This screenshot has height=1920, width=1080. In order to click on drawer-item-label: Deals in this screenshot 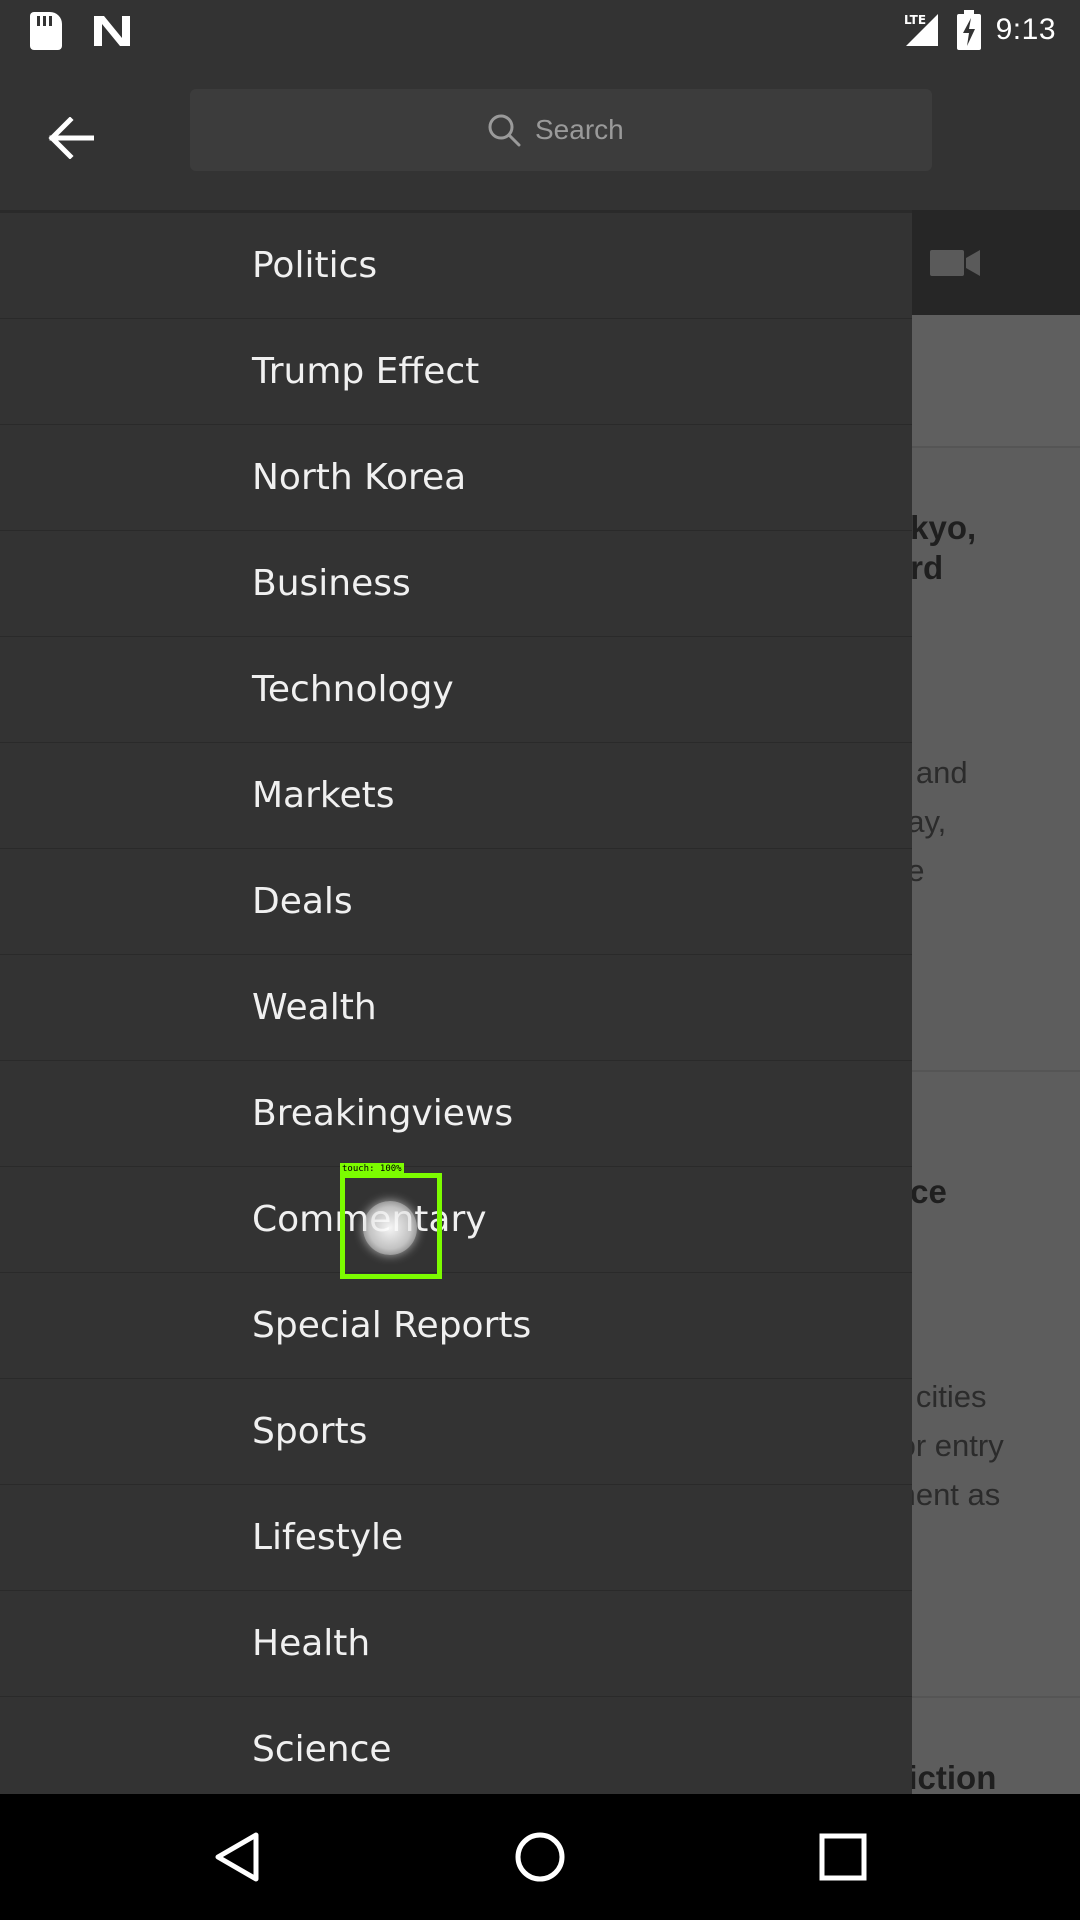, I will do `click(302, 901)`.